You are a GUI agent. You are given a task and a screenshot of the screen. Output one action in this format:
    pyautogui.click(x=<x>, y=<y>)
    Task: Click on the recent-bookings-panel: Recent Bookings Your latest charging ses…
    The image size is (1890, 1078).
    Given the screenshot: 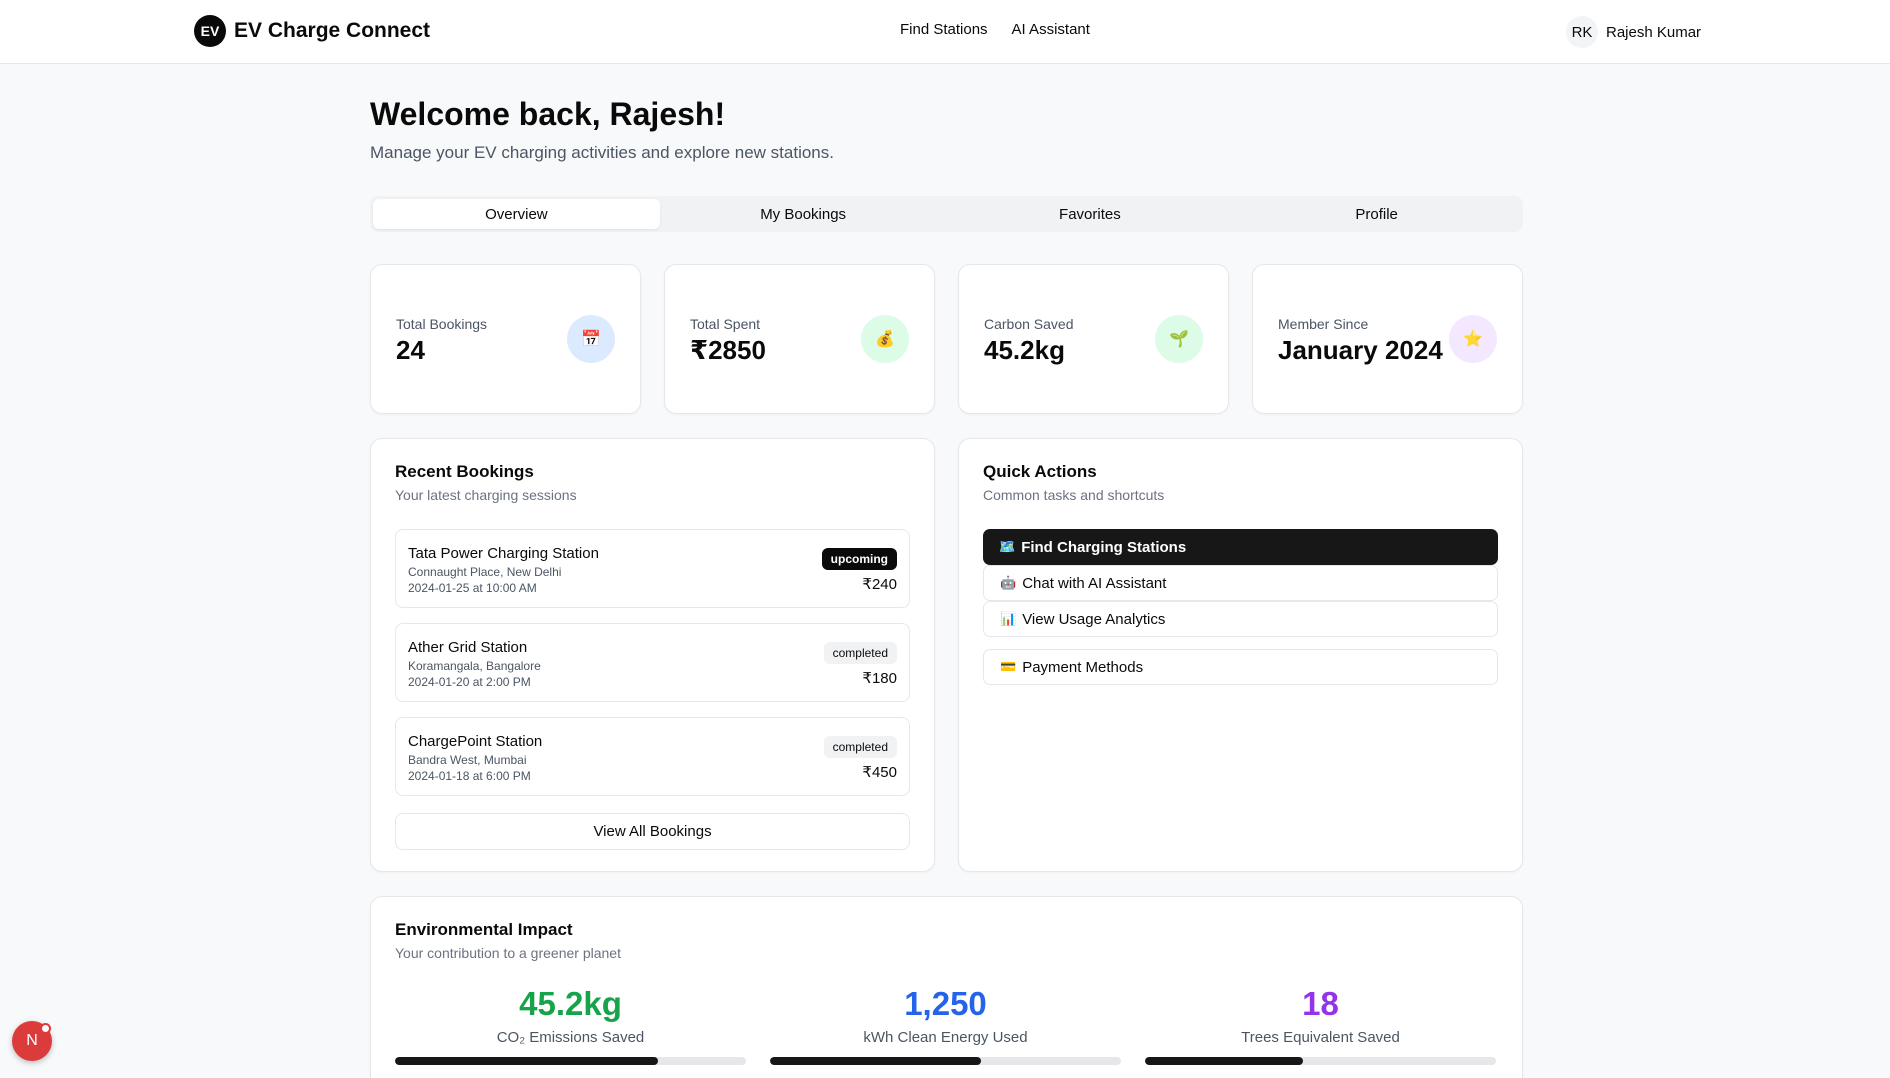 What is the action you would take?
    pyautogui.click(x=652, y=655)
    